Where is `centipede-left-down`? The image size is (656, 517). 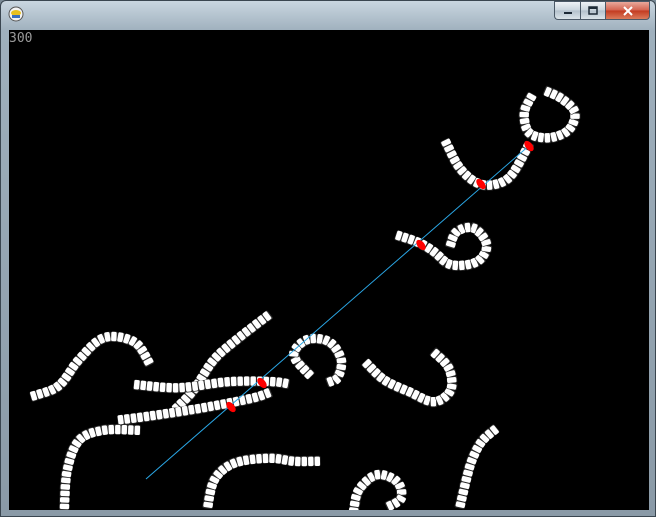 centipede-left-down is located at coordinates (99, 467).